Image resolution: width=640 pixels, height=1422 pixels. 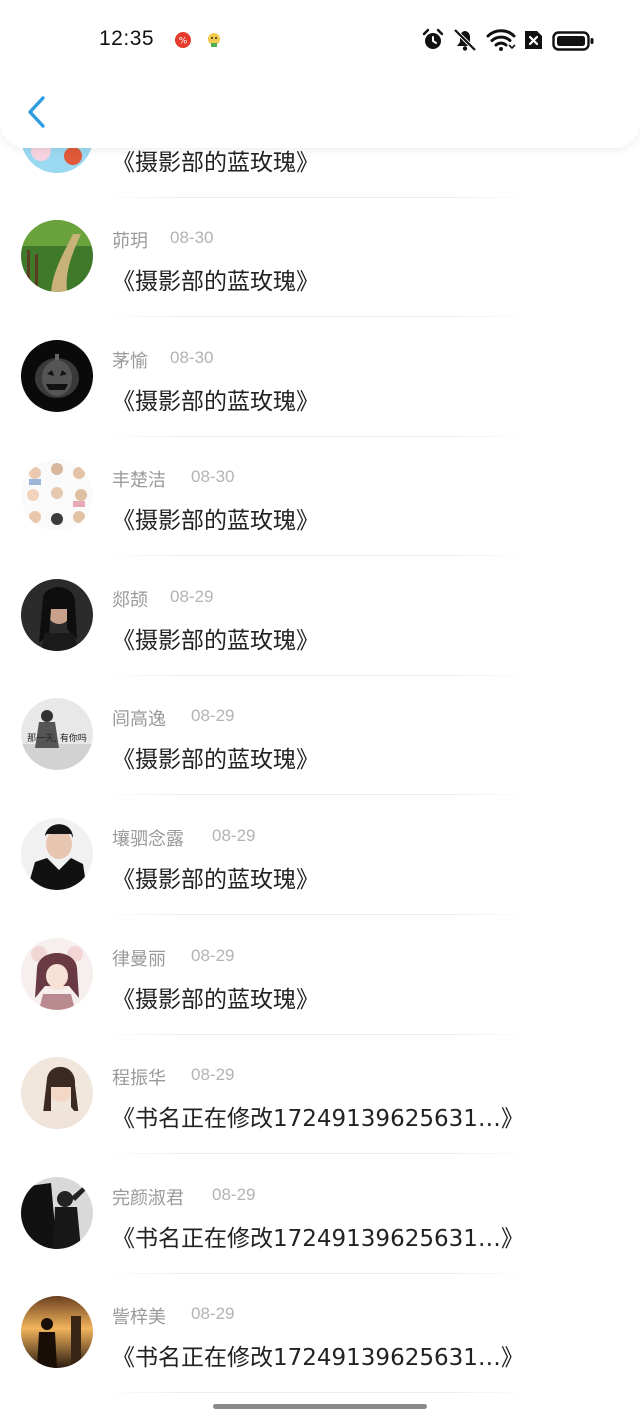 What do you see at coordinates (127, 38) in the screenshot?
I see `status-time: 12:35` at bounding box center [127, 38].